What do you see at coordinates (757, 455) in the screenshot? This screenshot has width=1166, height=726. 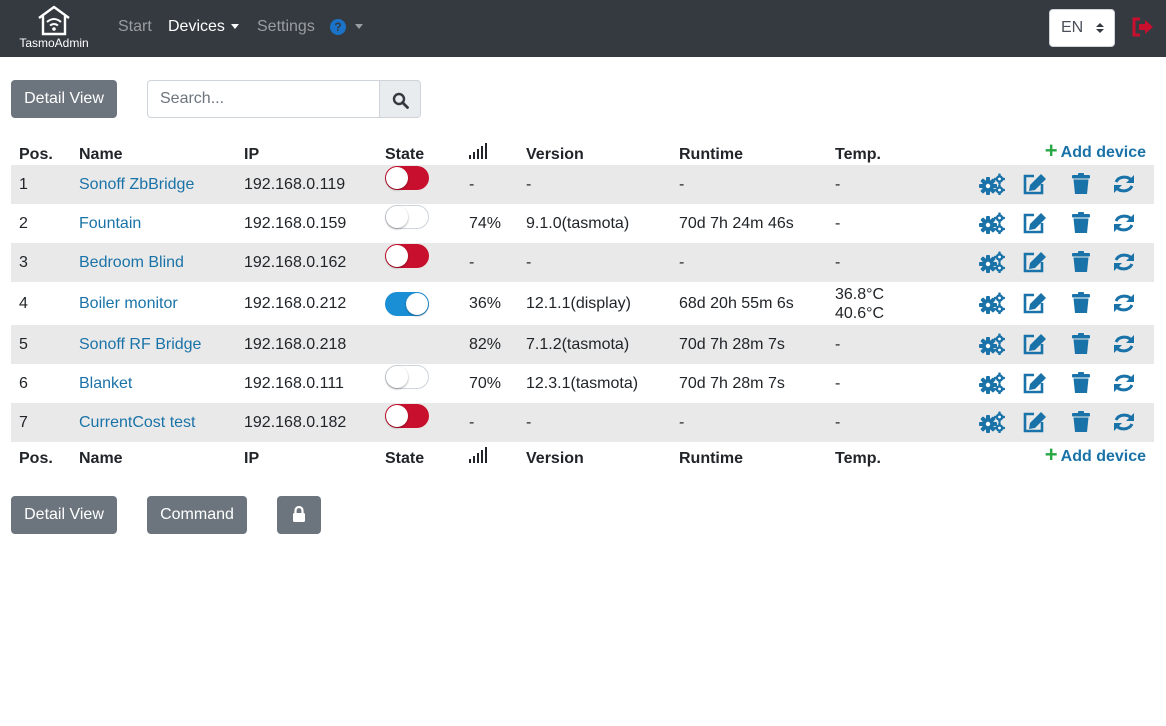 I see `footer-runtime: Runtime` at bounding box center [757, 455].